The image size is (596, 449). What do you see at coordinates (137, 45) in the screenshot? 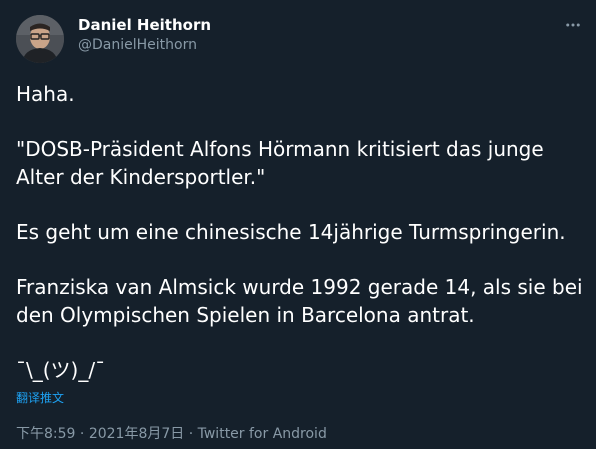
I see `author-handle: @DanielHeithorn` at bounding box center [137, 45].